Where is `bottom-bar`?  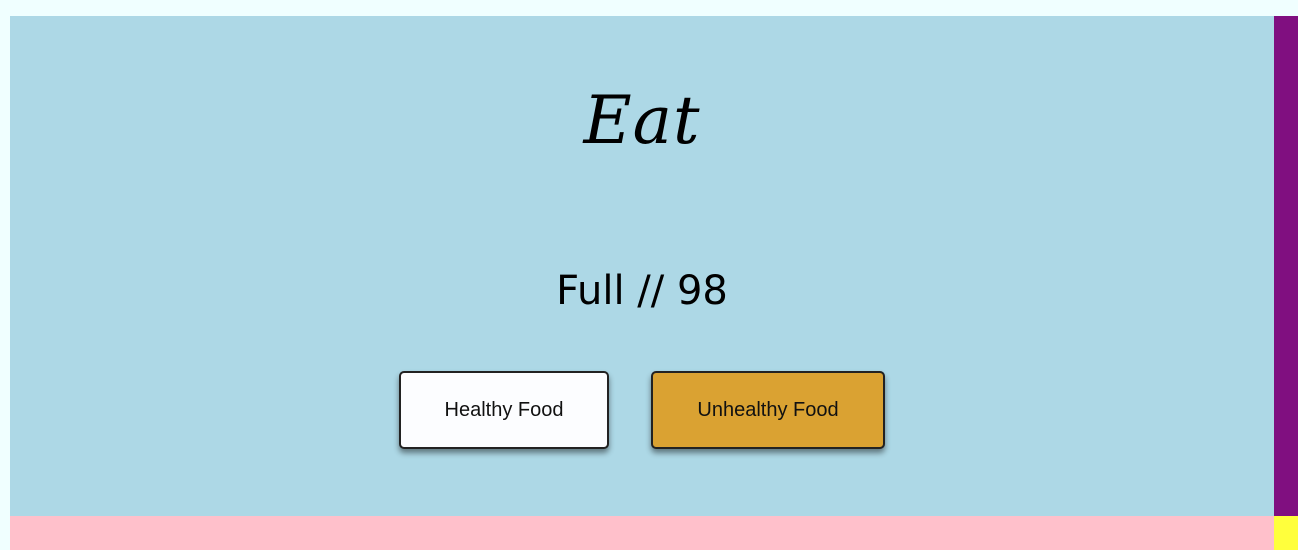
bottom-bar is located at coordinates (642, 533).